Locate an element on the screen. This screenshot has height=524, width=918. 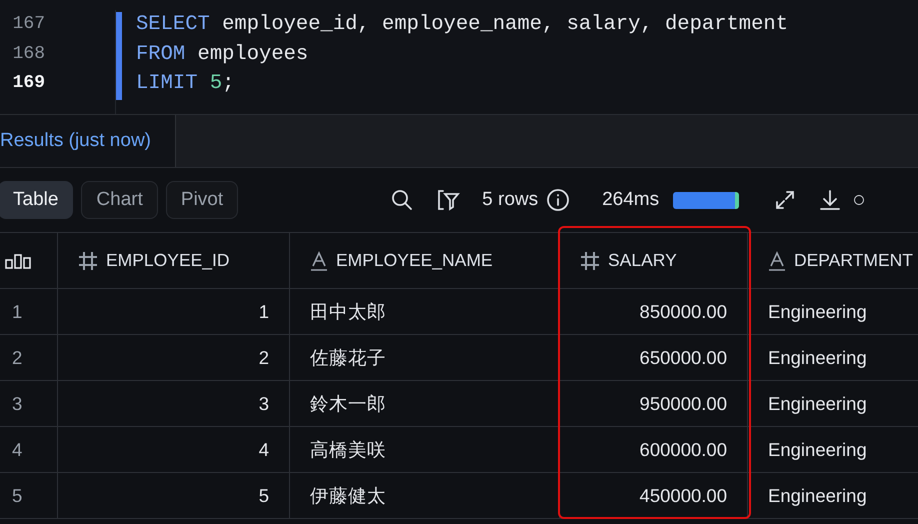
table-cell: 850000.00 is located at coordinates (654, 311).